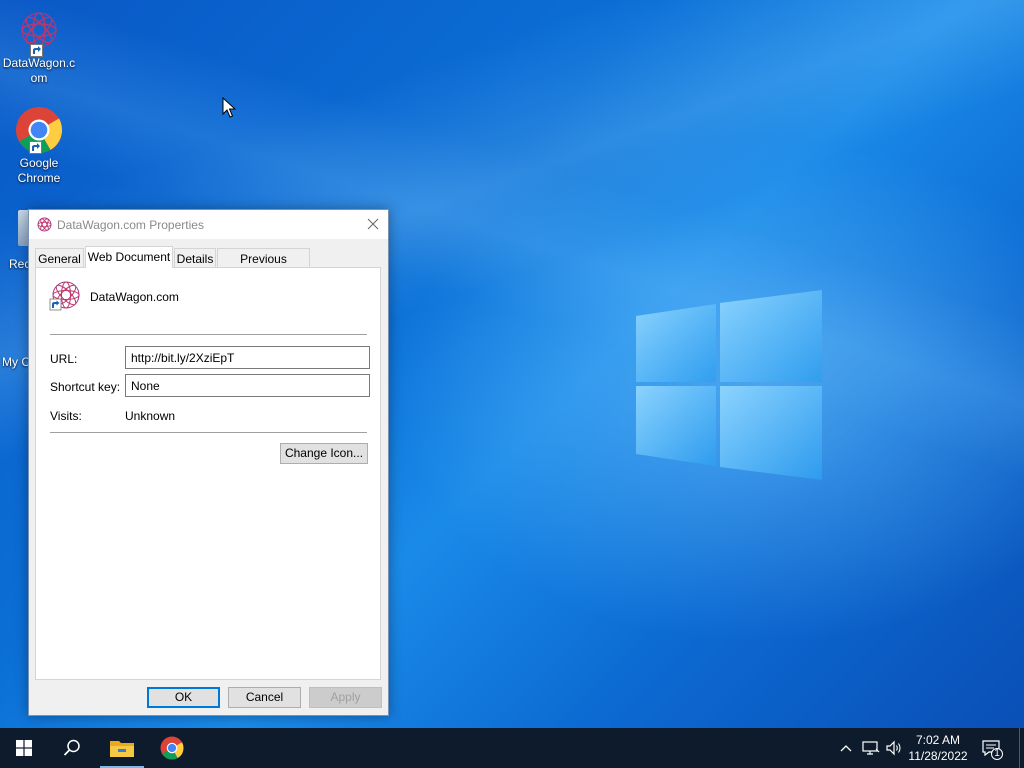 The width and height of the screenshot is (1024, 768). I want to click on action-center-button: 1, so click(992, 749).